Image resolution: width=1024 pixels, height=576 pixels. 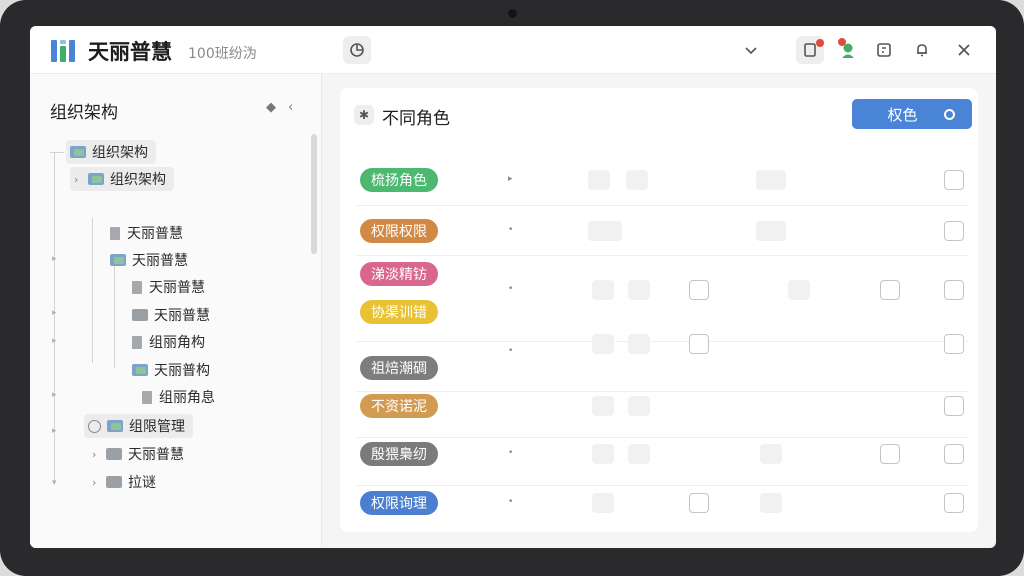 What do you see at coordinates (182, 371) in the screenshot?
I see `tree-item-label: 天丽普构` at bounding box center [182, 371].